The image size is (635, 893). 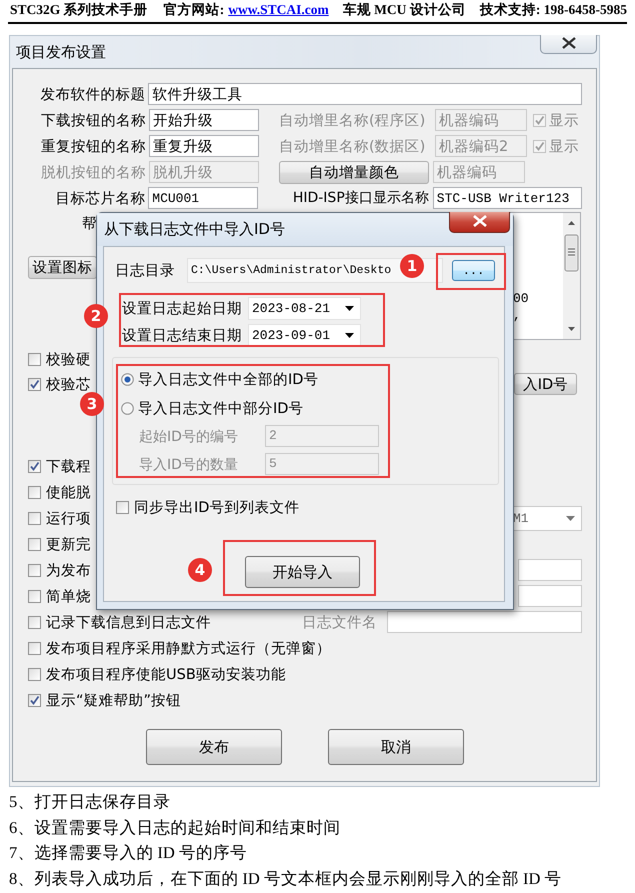 What do you see at coordinates (228, 379) in the screenshot?
I see `radio-label: 导入日志文件中全部的ID号` at bounding box center [228, 379].